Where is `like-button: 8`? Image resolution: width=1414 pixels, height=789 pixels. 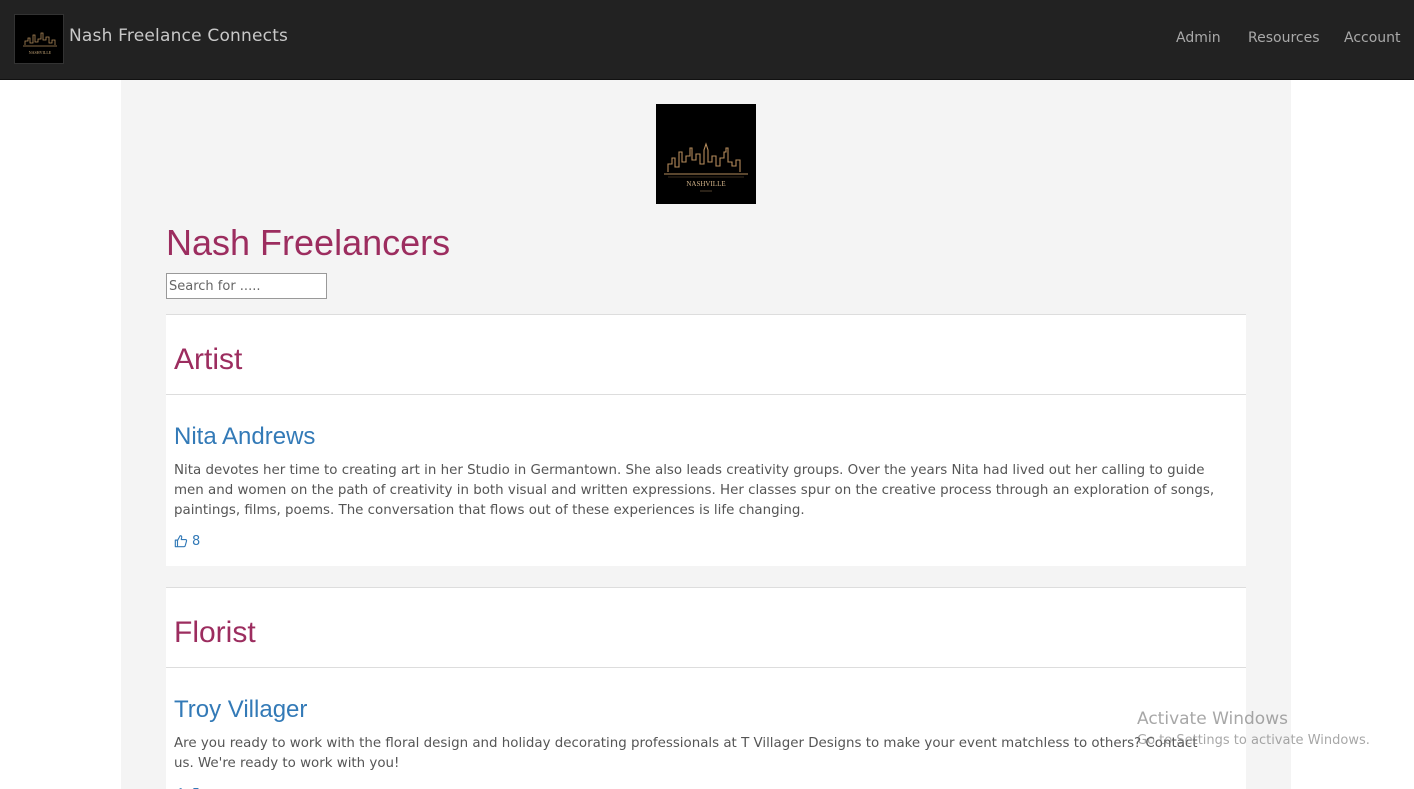
like-button: 8 is located at coordinates (706, 541).